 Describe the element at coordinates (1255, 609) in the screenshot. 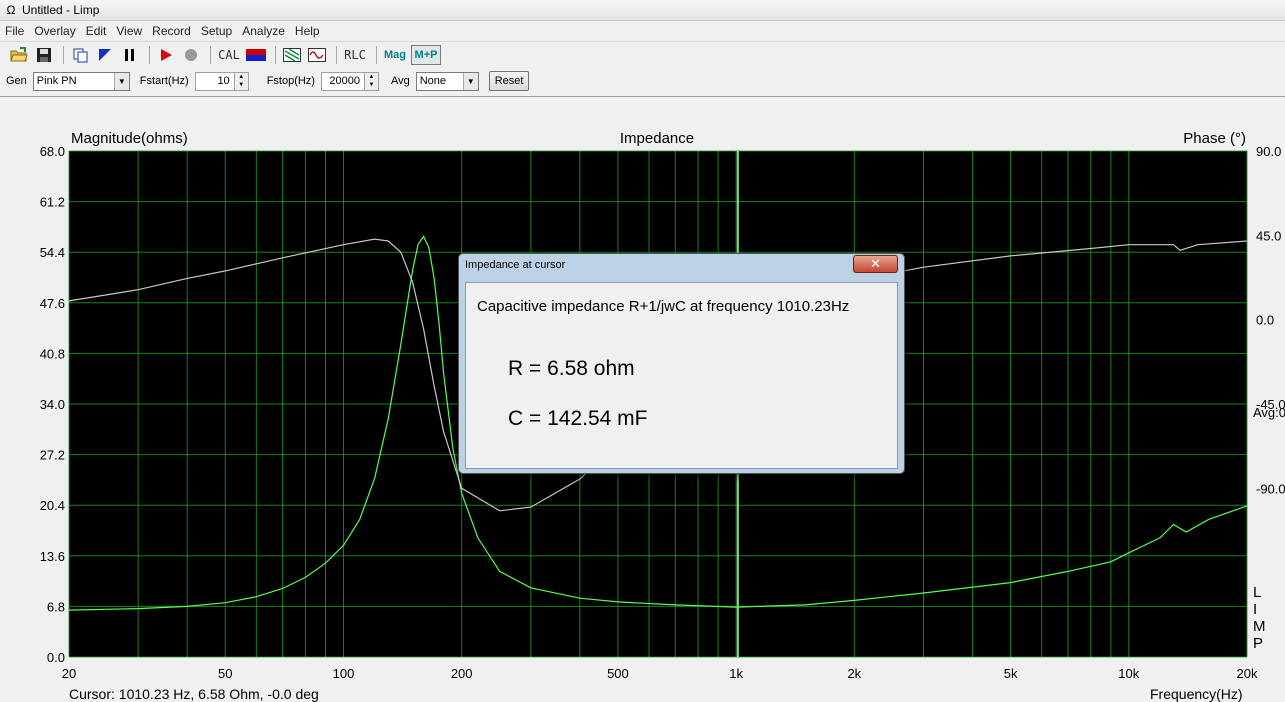

I see `side-label-letter: I` at that location.